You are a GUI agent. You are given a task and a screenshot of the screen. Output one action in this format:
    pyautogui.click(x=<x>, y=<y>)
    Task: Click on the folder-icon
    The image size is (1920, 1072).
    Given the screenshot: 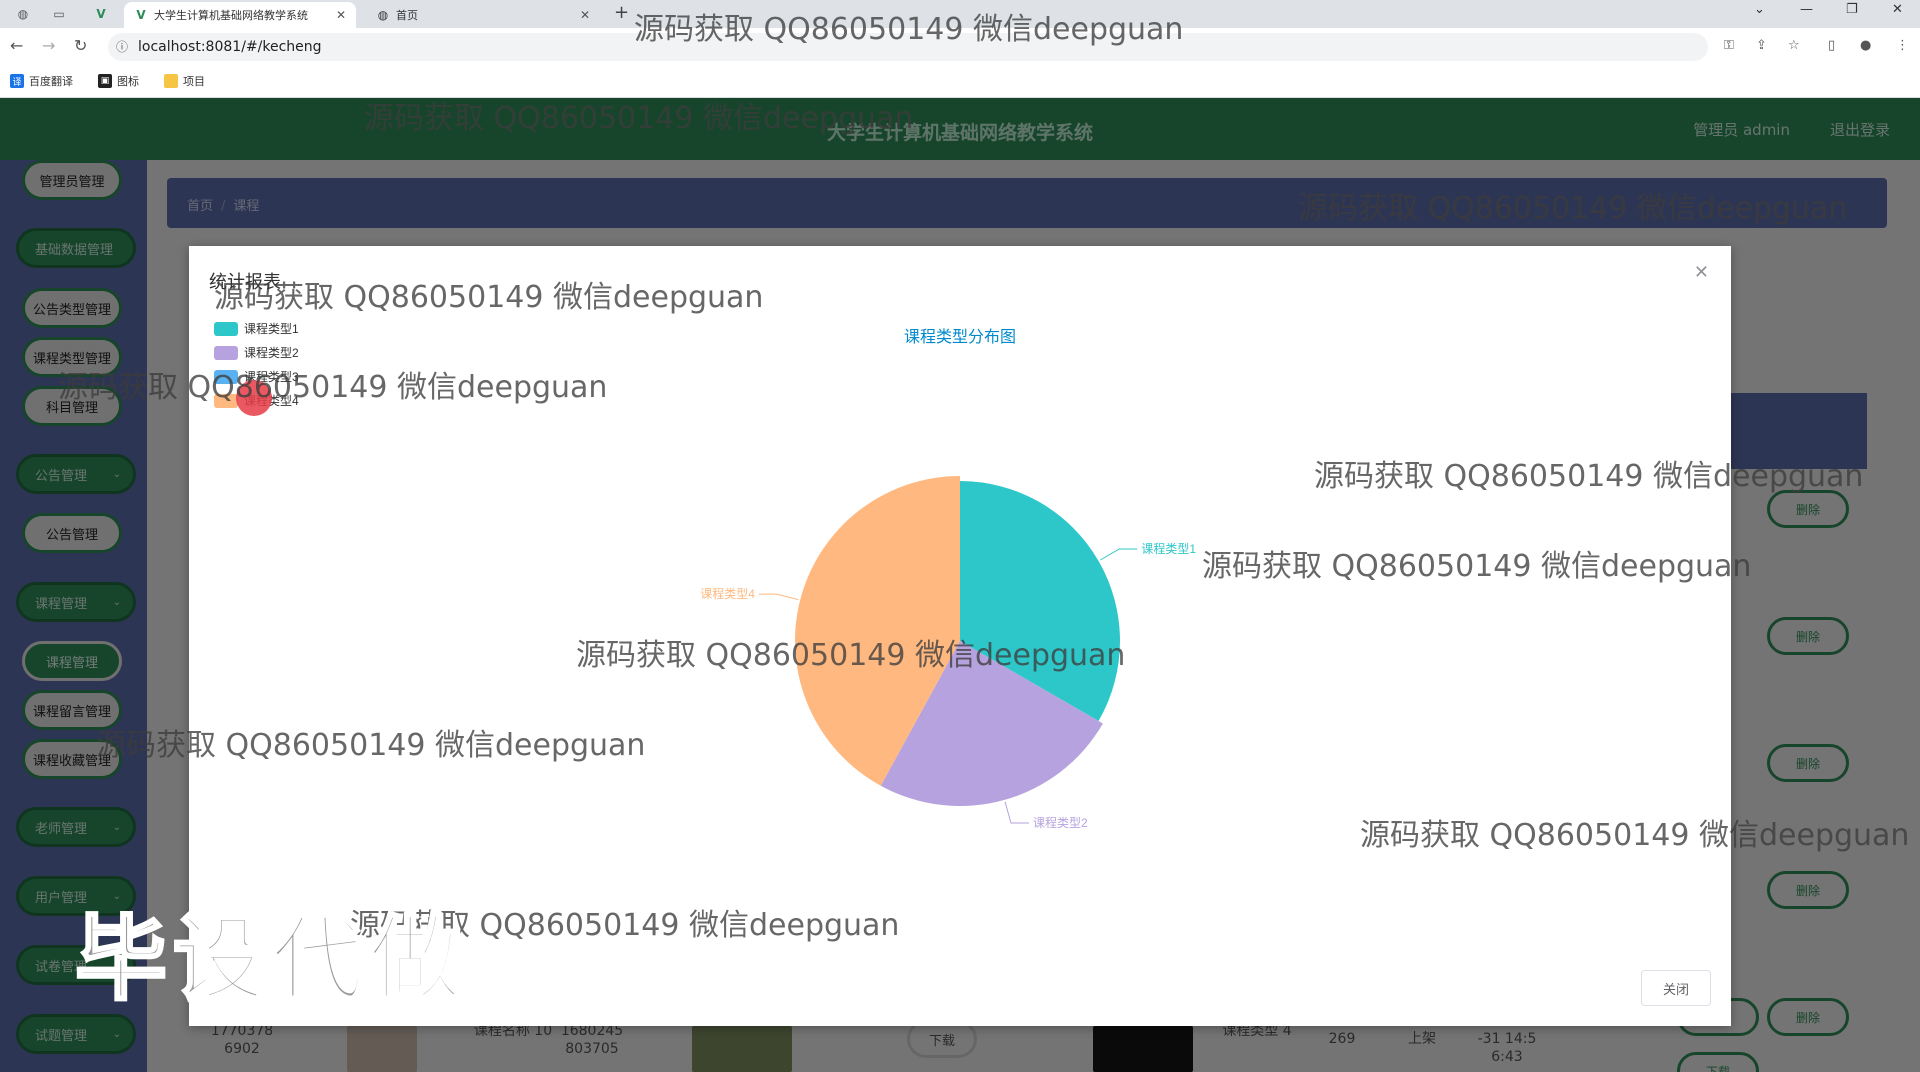 What is the action you would take?
    pyautogui.click(x=171, y=81)
    